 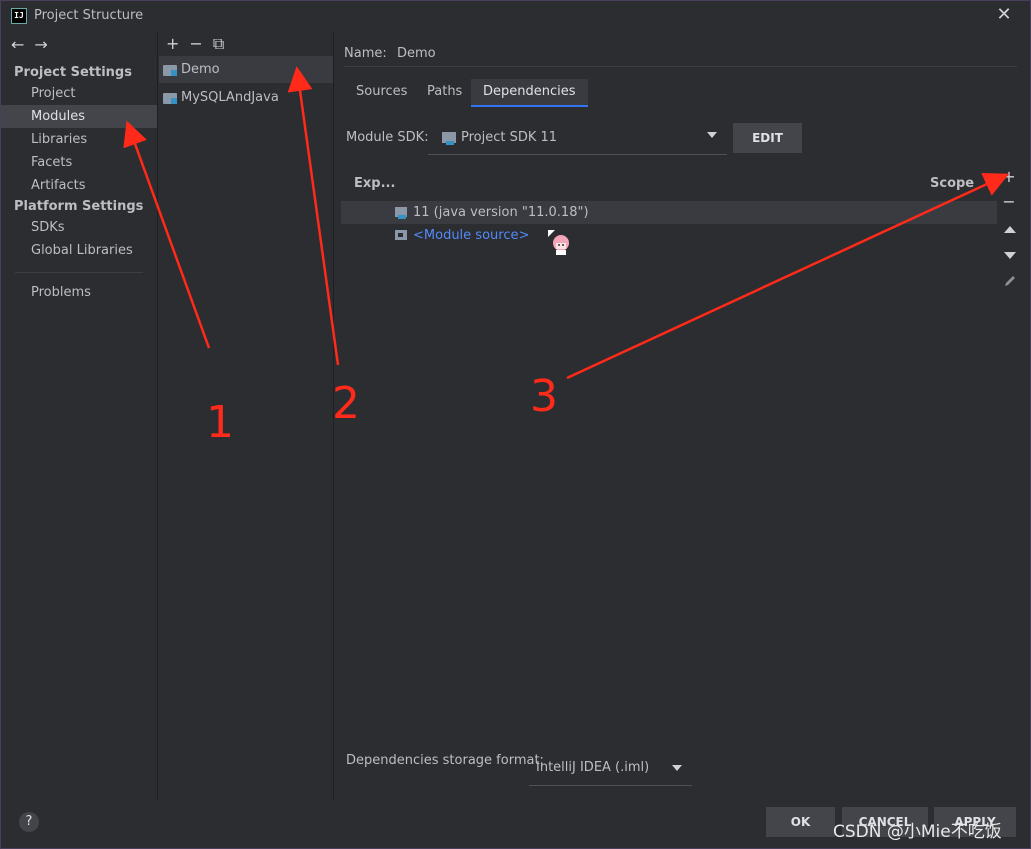 What do you see at coordinates (416, 53) in the screenshot?
I see `name-field: Demo` at bounding box center [416, 53].